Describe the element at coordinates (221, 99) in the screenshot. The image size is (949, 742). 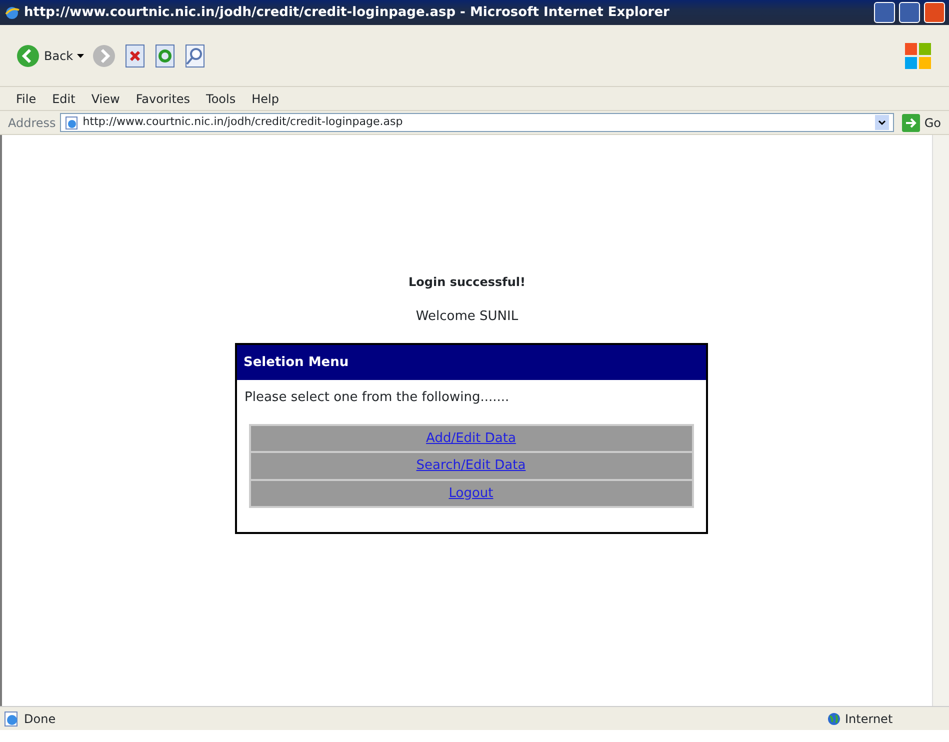
I see `menu-item: Tools` at that location.